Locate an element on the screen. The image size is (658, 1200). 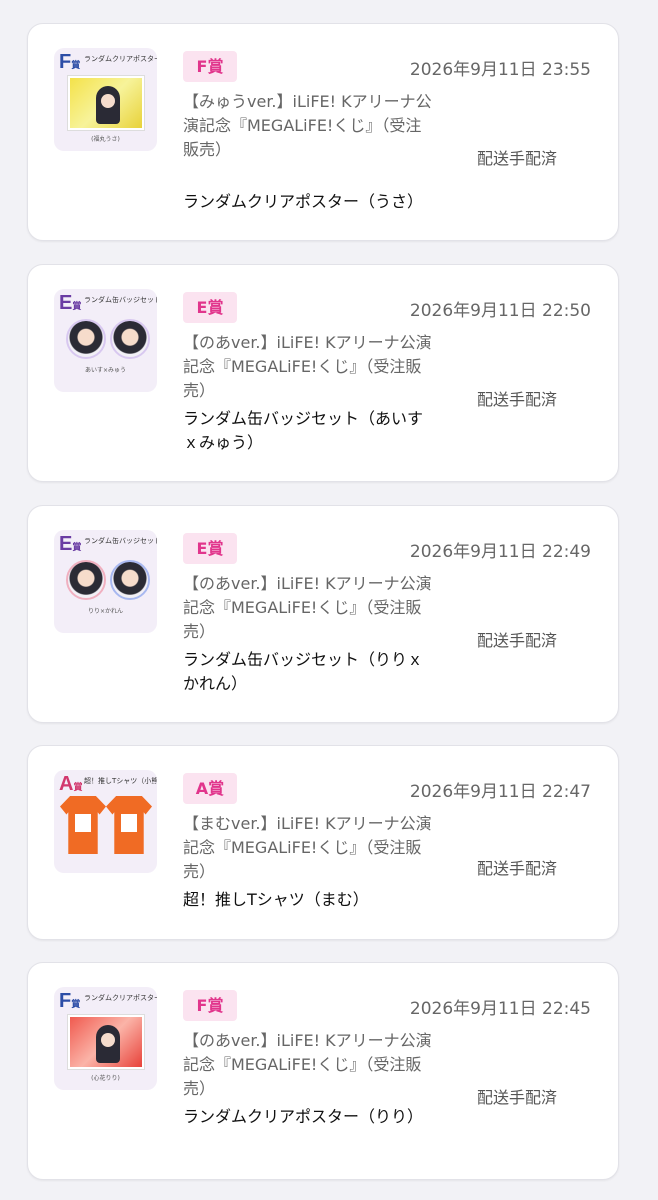
product-thumbnail: A賞 超！推しTシャツ（小熊まむ） is located at coordinates (105, 821).